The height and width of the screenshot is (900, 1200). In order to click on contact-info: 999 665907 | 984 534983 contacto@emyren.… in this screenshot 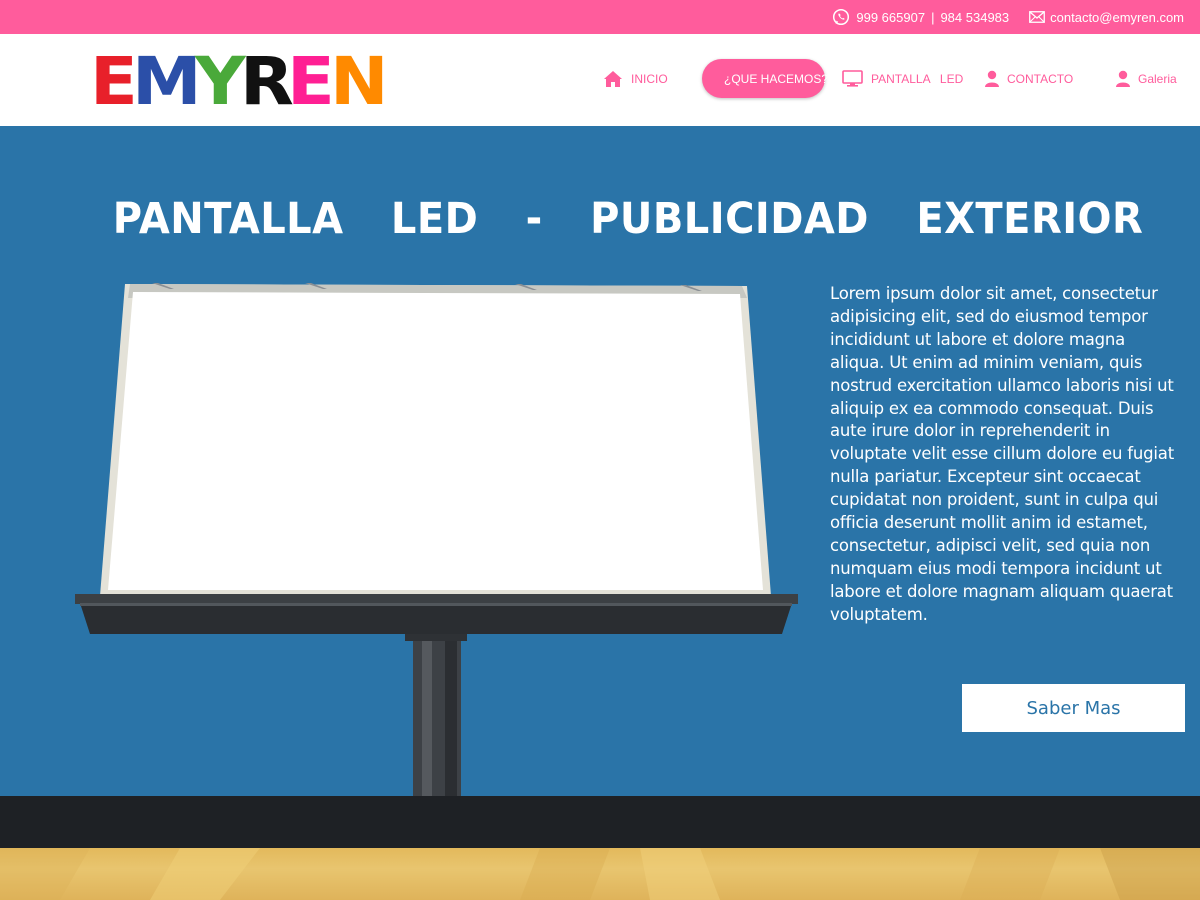, I will do `click(1008, 17)`.